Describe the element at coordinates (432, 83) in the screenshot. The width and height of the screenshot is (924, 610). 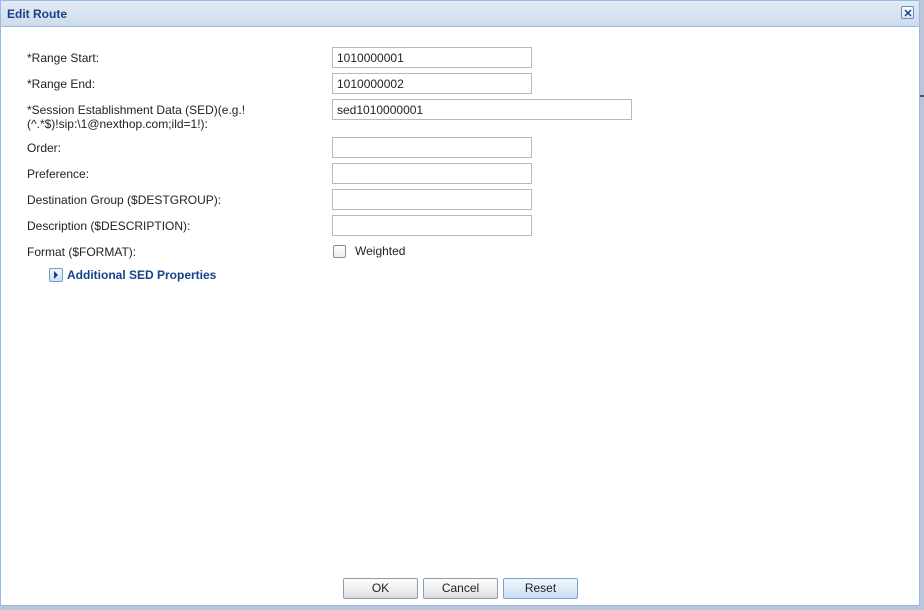
I see `range-end-input` at that location.